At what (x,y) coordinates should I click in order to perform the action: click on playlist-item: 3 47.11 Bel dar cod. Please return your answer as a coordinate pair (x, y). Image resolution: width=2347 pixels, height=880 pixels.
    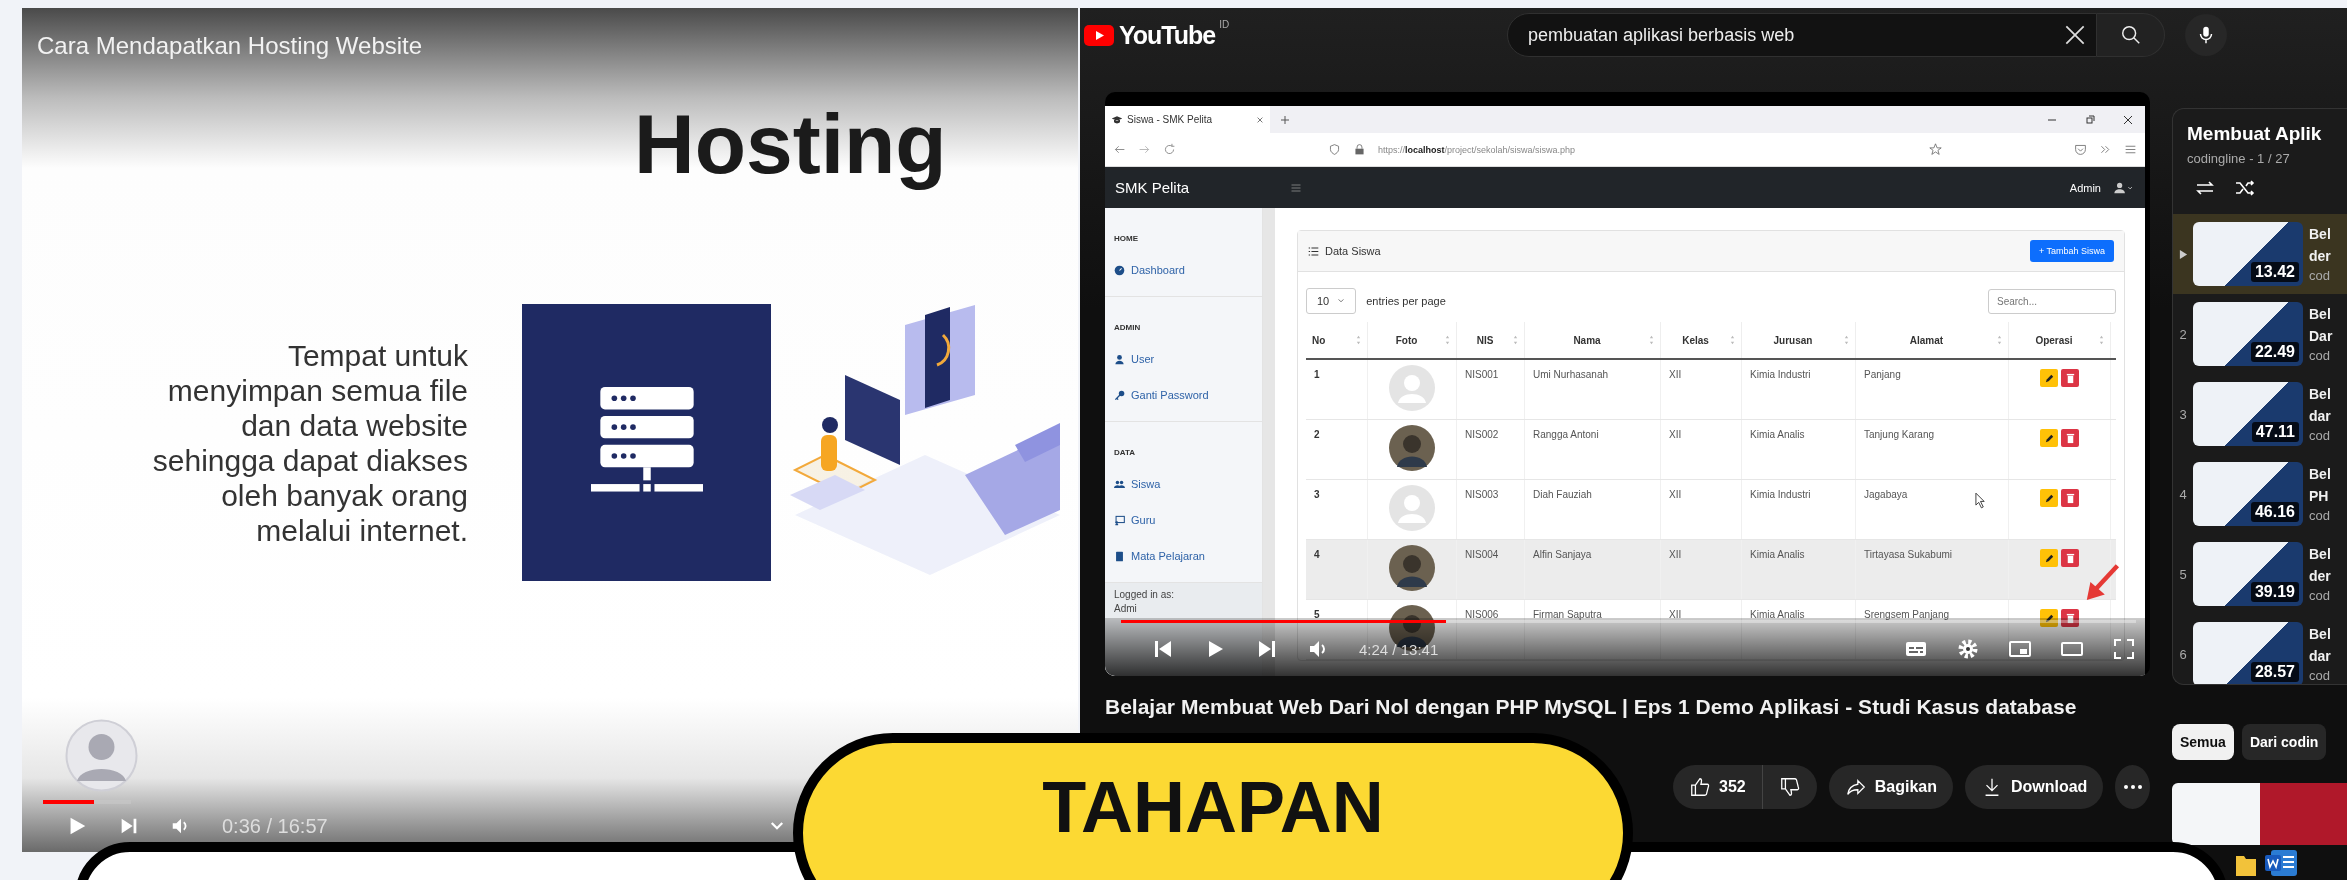
    Looking at the image, I should click on (2260, 414).